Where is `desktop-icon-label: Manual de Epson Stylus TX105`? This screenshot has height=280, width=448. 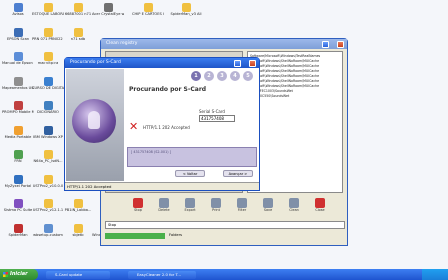
desktop-icon-label: Manual de Epson Stylus TX105 is located at coordinates (18, 63).